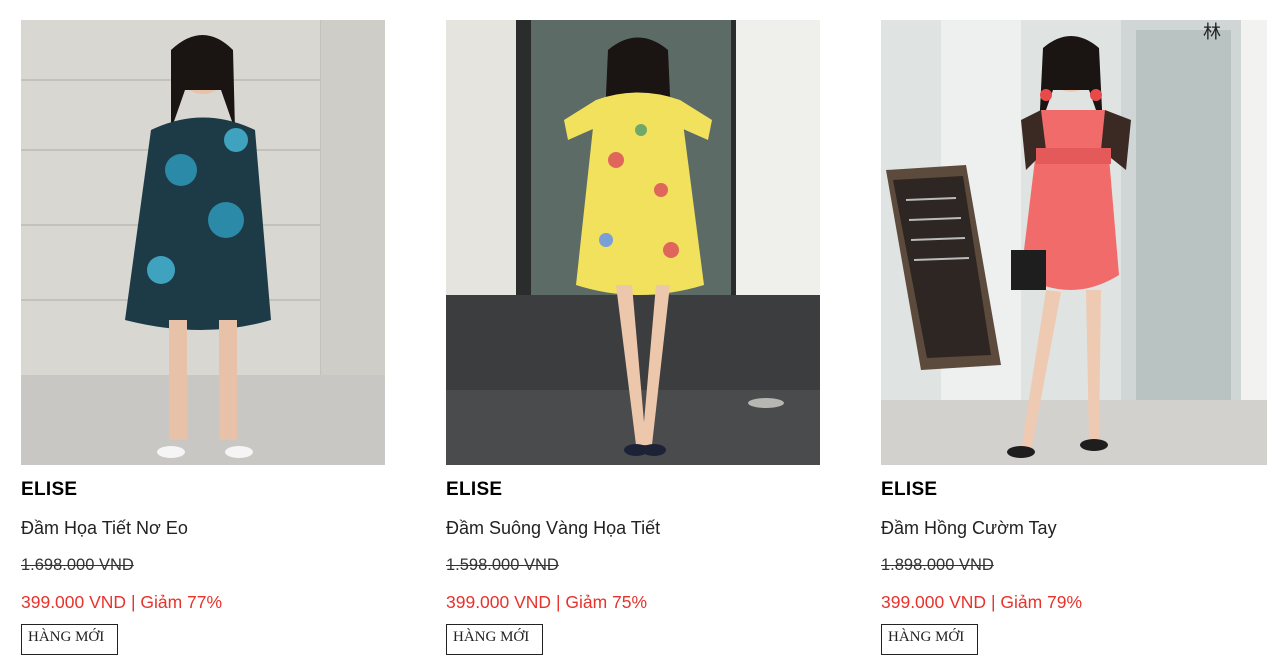 This screenshot has width=1287, height=669. Describe the element at coordinates (606, 602) in the screenshot. I see `discount-label: Giảm 75%` at that location.